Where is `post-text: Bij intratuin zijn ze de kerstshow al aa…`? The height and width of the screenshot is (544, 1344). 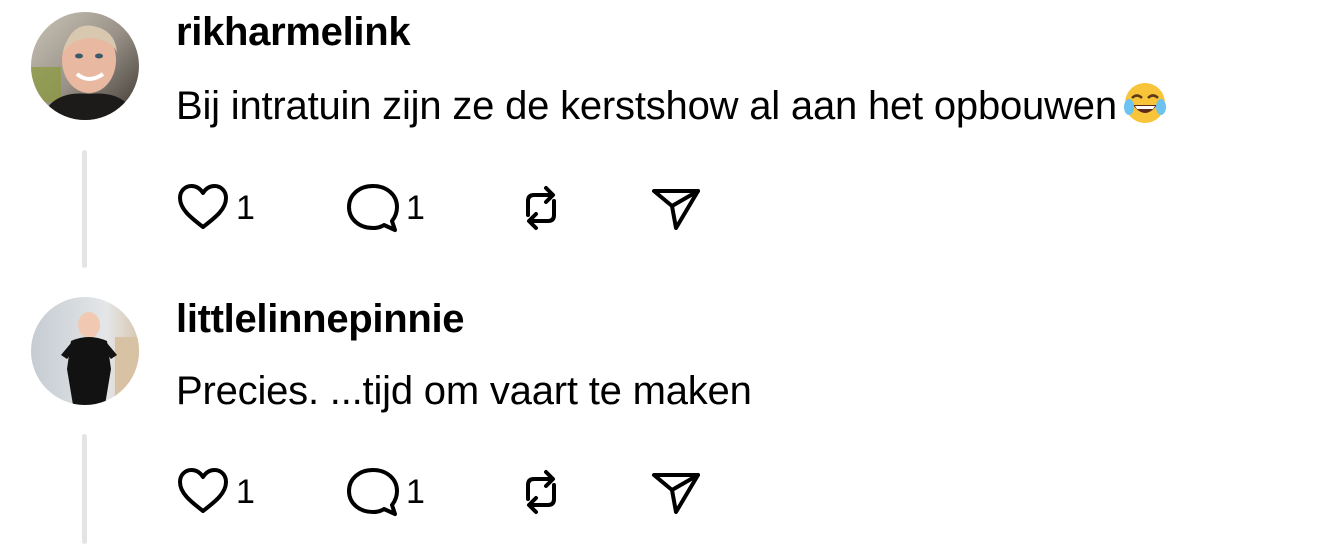
post-text: Bij intratuin zijn ze de kerstshow al aa… is located at coordinates (671, 108).